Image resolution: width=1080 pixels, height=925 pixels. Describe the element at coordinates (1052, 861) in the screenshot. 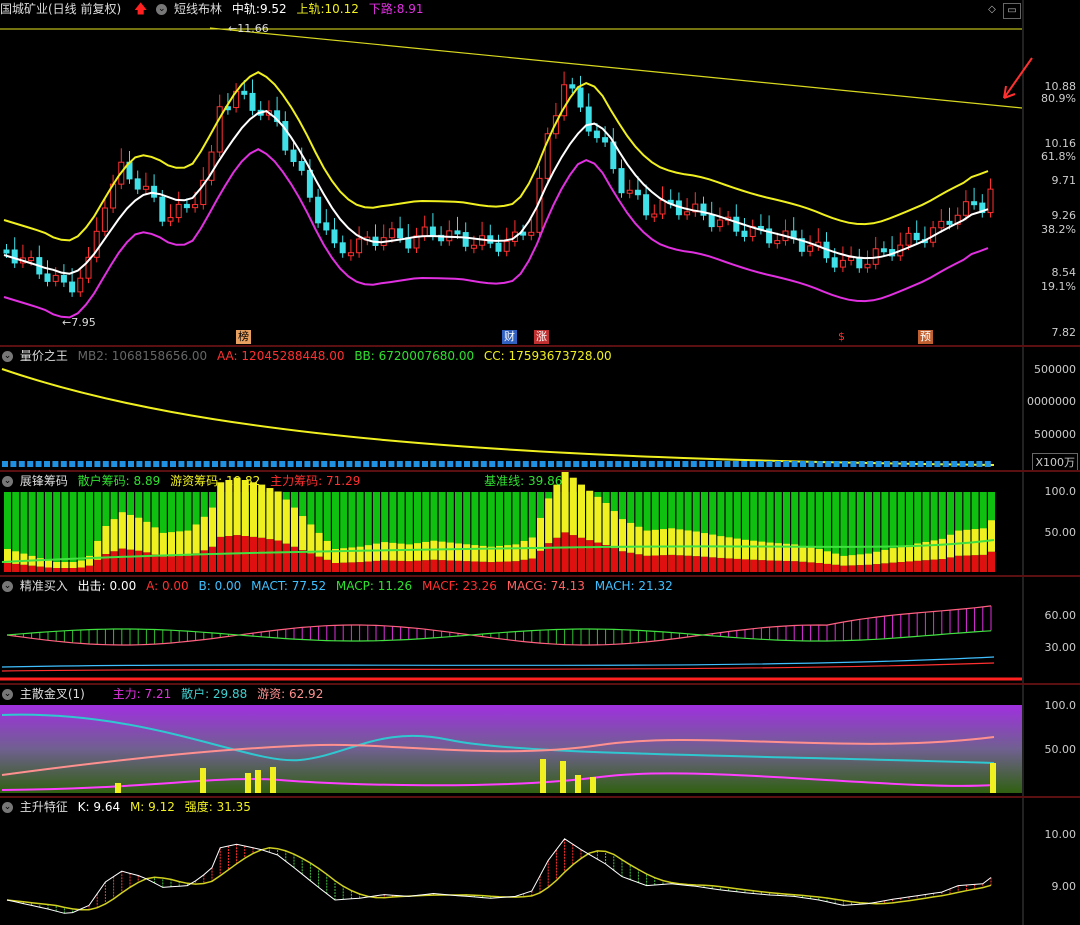

I see `rise-axis: 10.00 9.00` at that location.